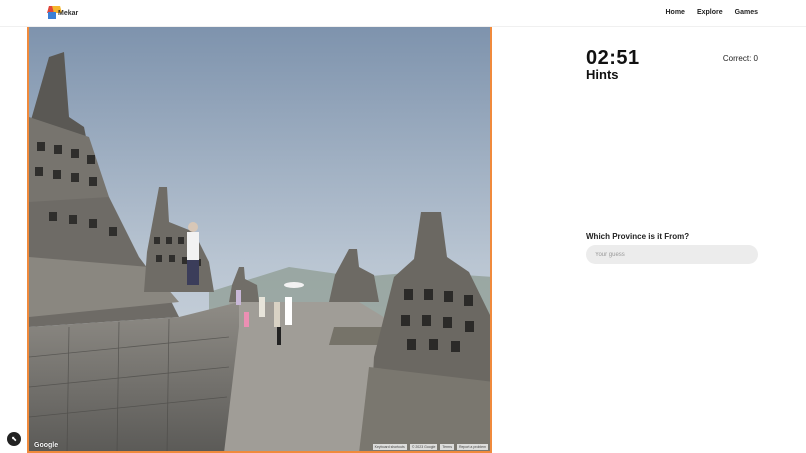 The width and height of the screenshot is (806, 453). Describe the element at coordinates (14, 439) in the screenshot. I see `compass-icon: ⬉` at that location.